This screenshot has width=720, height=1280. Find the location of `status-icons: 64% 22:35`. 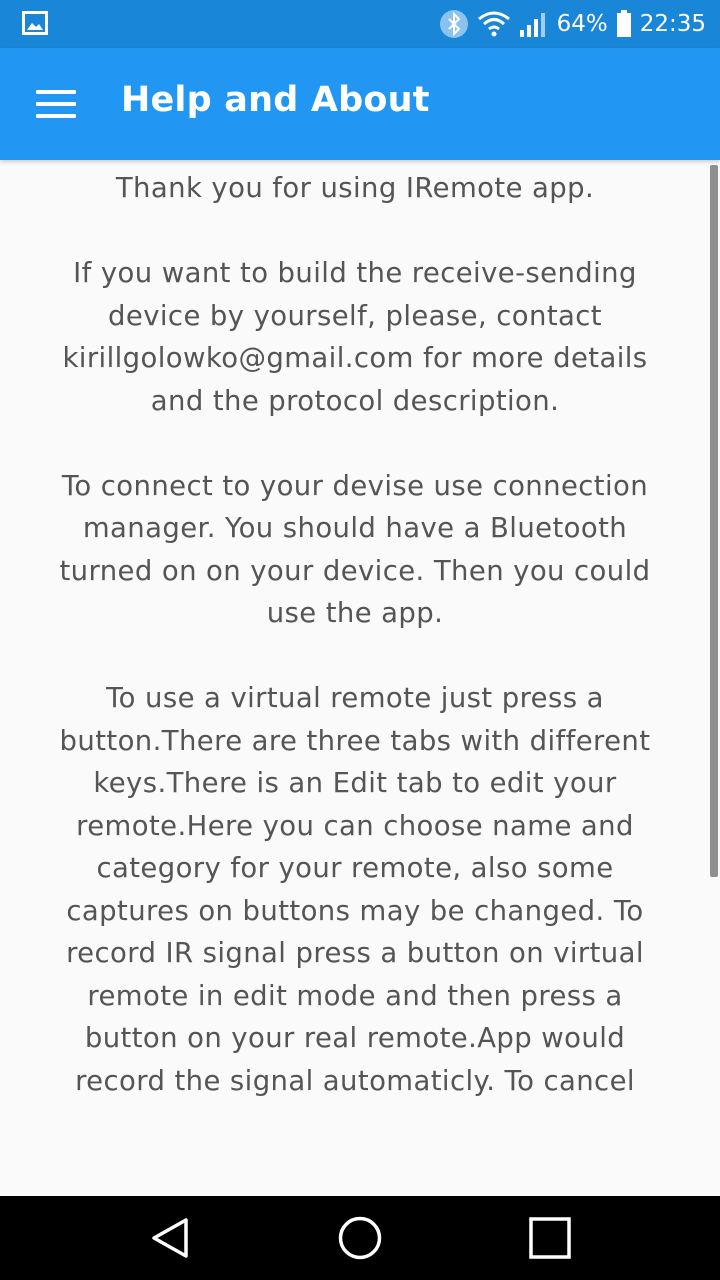

status-icons: 64% 22:35 is located at coordinates (572, 24).